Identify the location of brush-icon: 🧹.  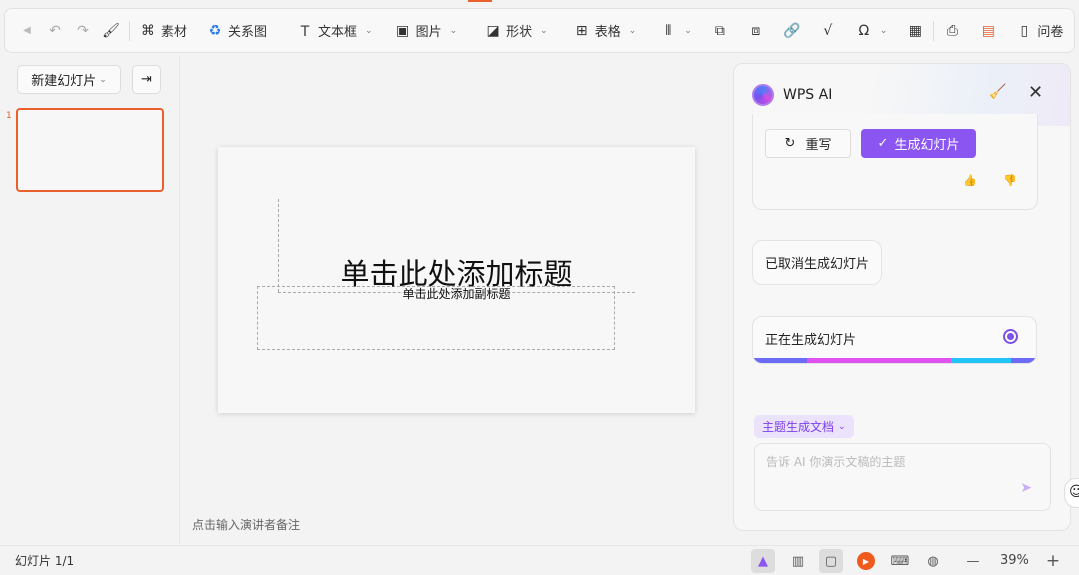
(998, 92).